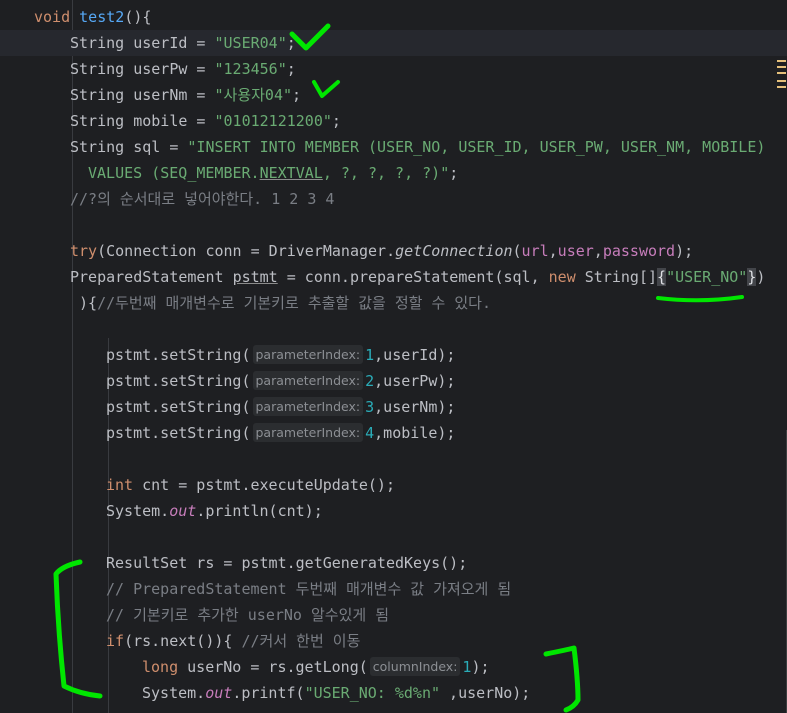  Describe the element at coordinates (294, 303) in the screenshot. I see `comment: //두번째 매개변수로 기본키로 추출할 값을 정할 수 있다.` at that location.